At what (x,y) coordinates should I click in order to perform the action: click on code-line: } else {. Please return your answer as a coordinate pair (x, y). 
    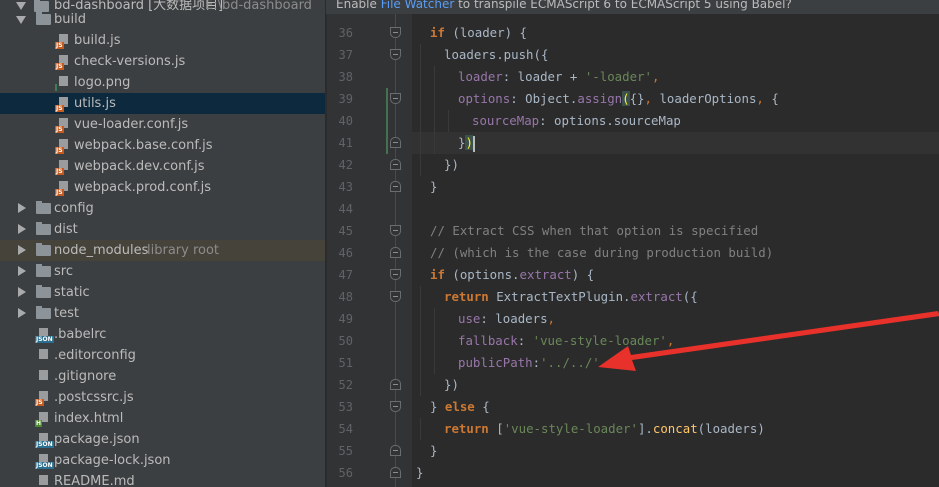
    Looking at the image, I should click on (460, 407).